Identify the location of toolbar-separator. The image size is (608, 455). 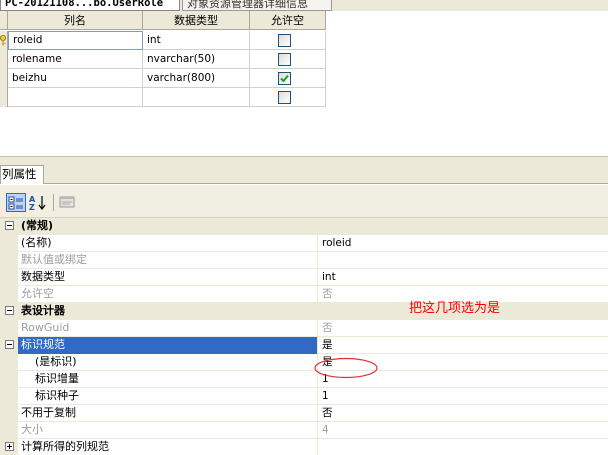
(53, 202).